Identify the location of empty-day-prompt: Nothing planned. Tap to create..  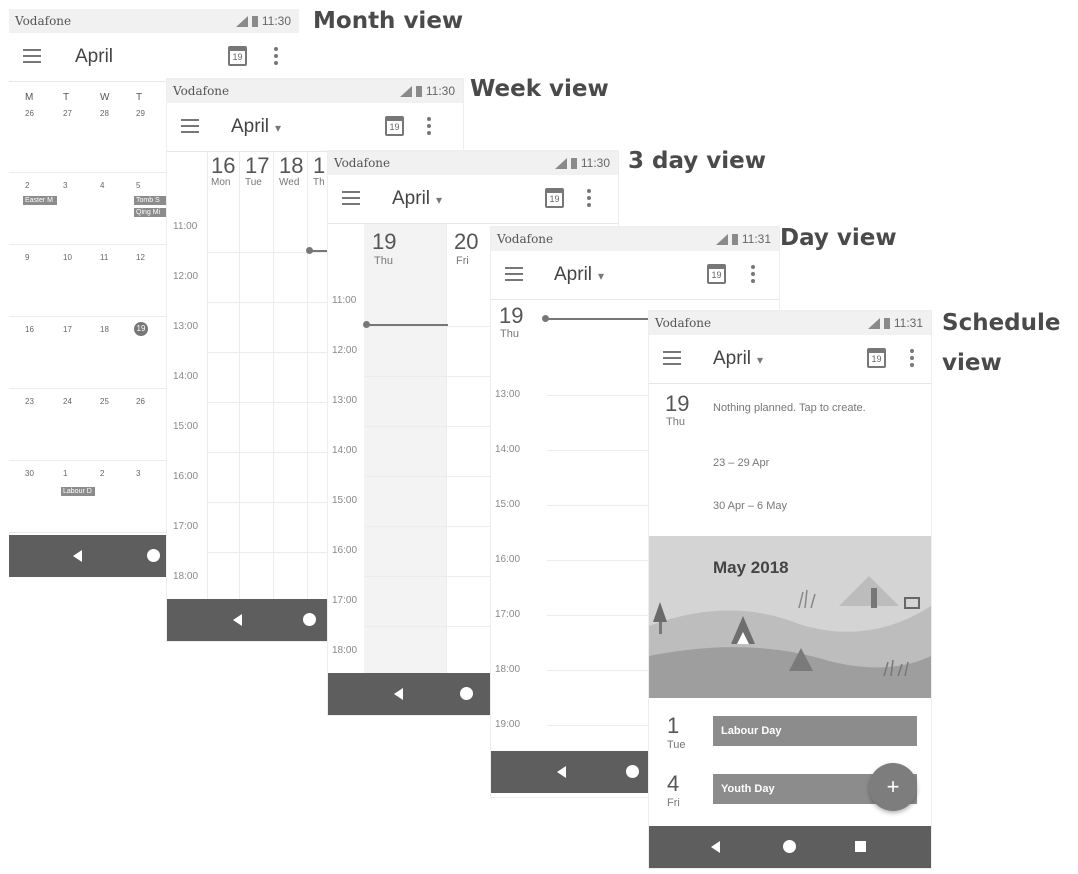
(789, 408).